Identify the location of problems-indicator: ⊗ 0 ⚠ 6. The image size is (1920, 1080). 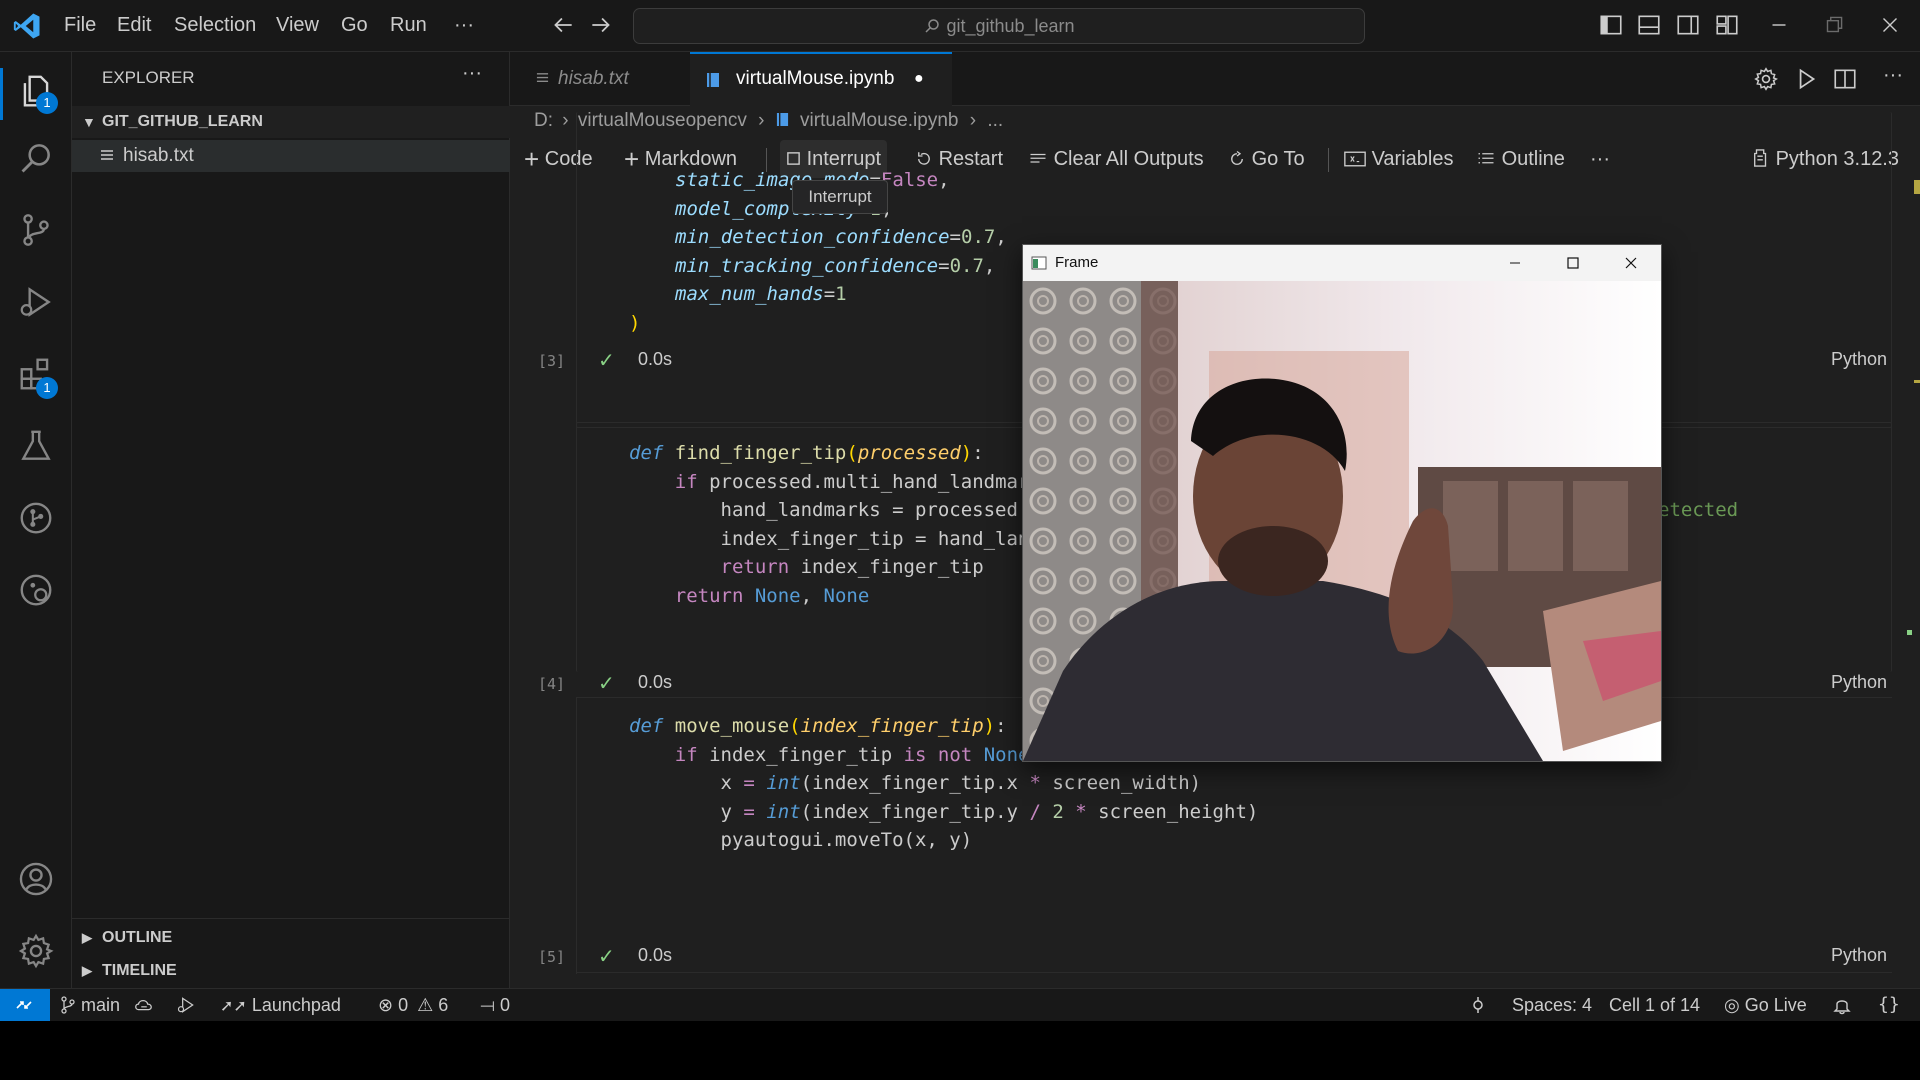
(413, 1005).